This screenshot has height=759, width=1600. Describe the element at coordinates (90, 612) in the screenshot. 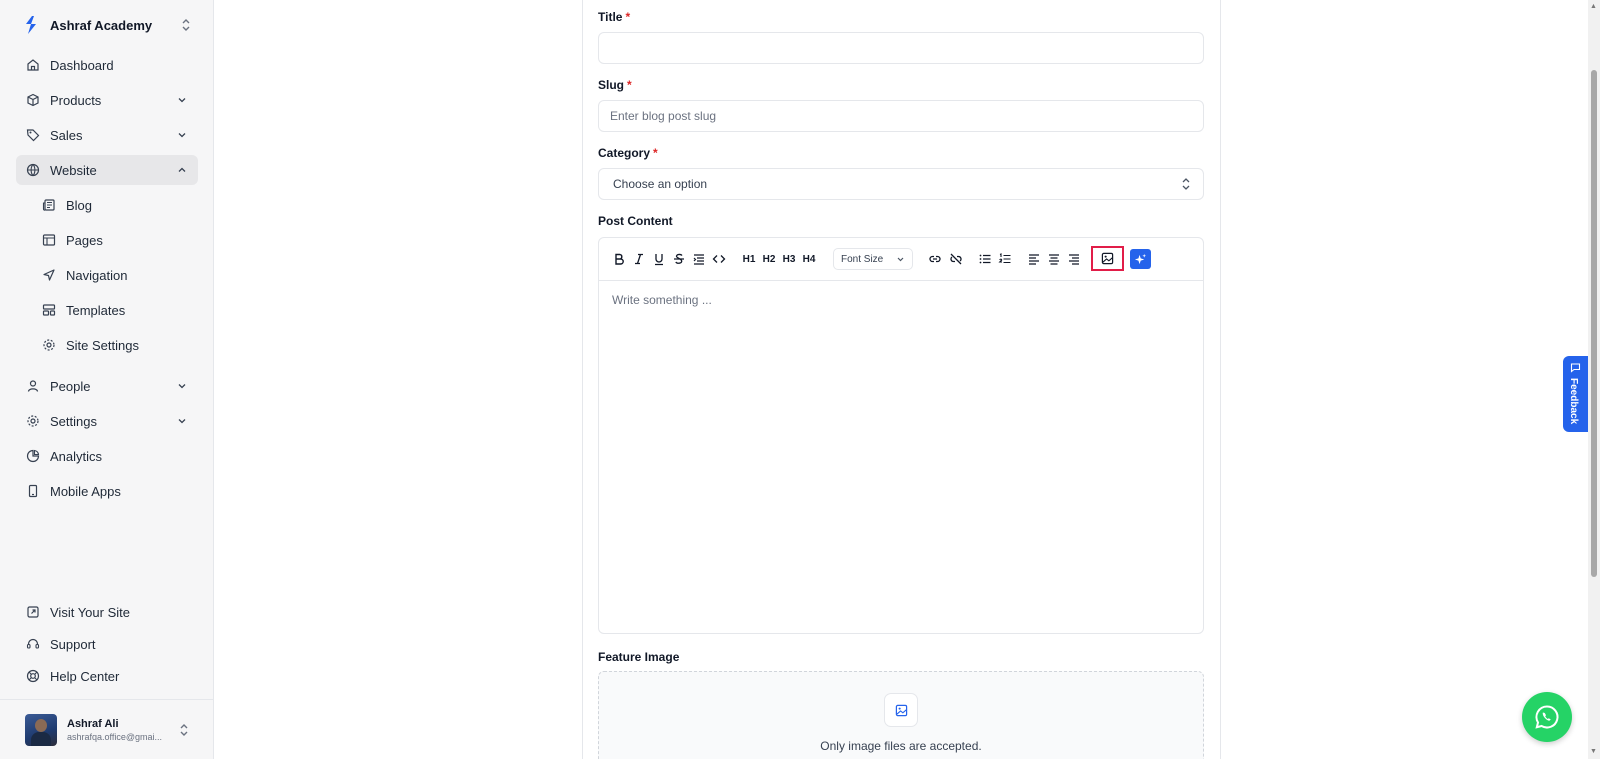

I see `visit-site-label: Visit Your Site` at that location.